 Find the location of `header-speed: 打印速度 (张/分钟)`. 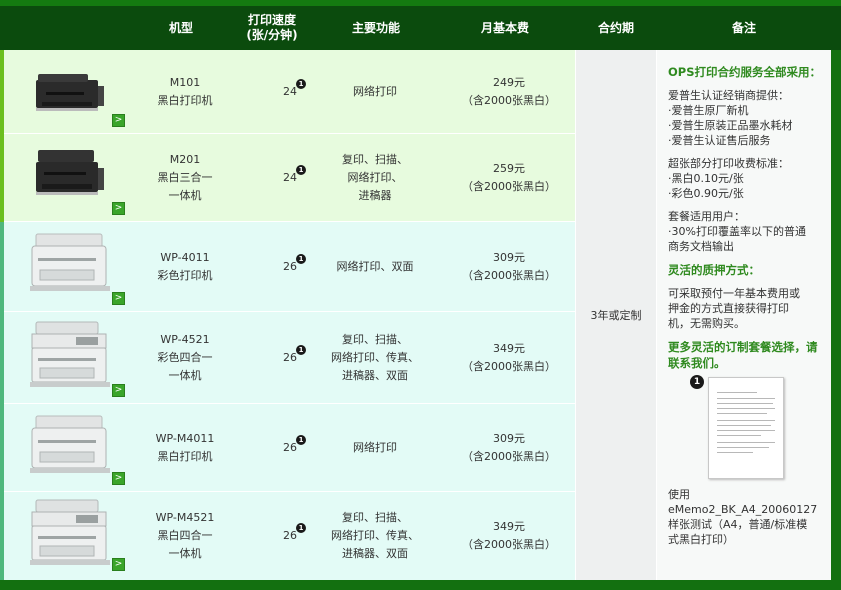

header-speed: 打印速度 (张/分钟) is located at coordinates (272, 28).